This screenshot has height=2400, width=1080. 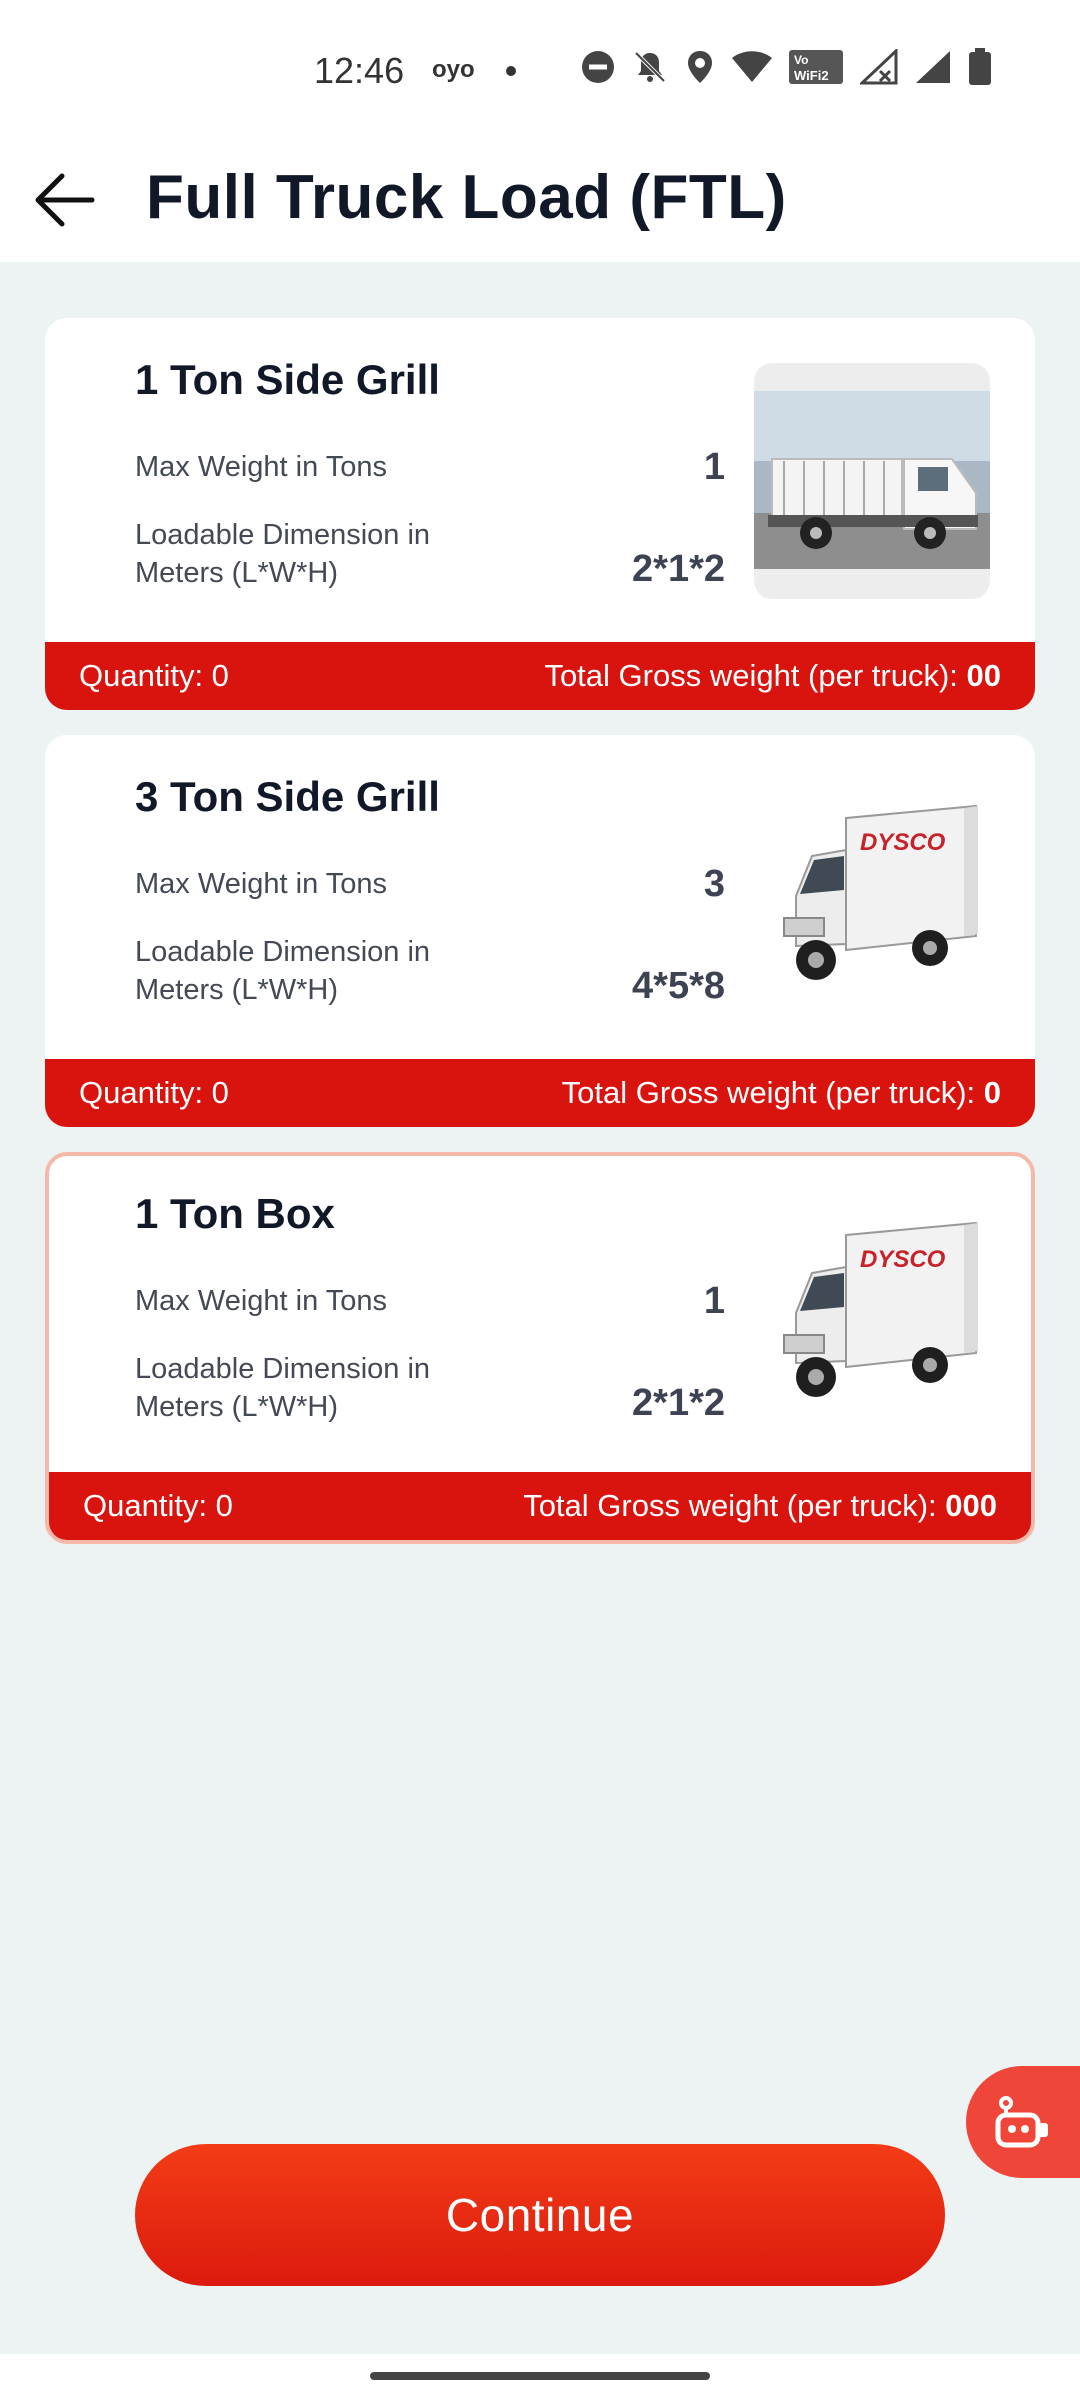 What do you see at coordinates (933, 67) in the screenshot?
I see `signal-icon` at bounding box center [933, 67].